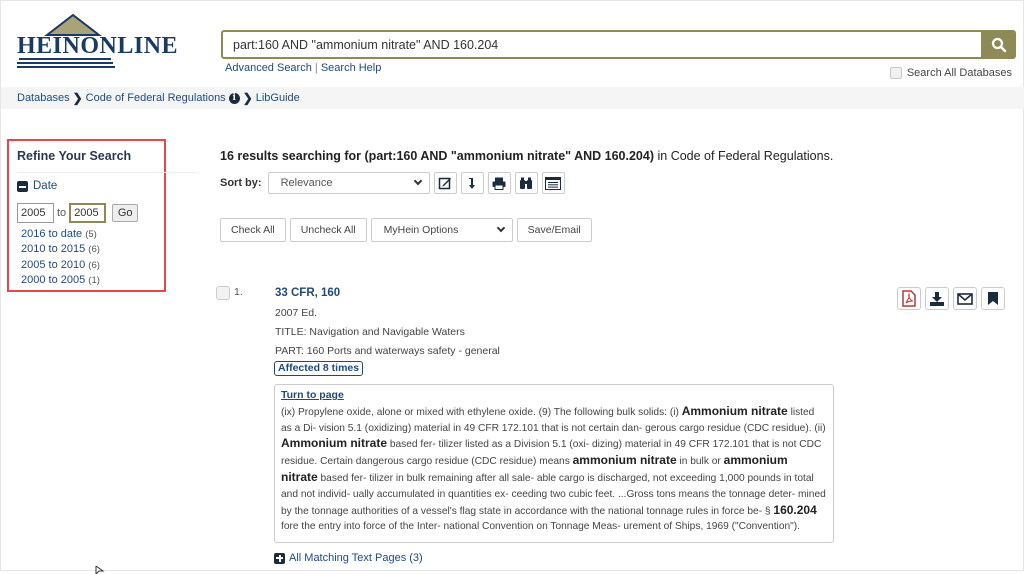 This screenshot has width=1024, height=574. I want to click on date-facet-toggle: Date, so click(37, 186).